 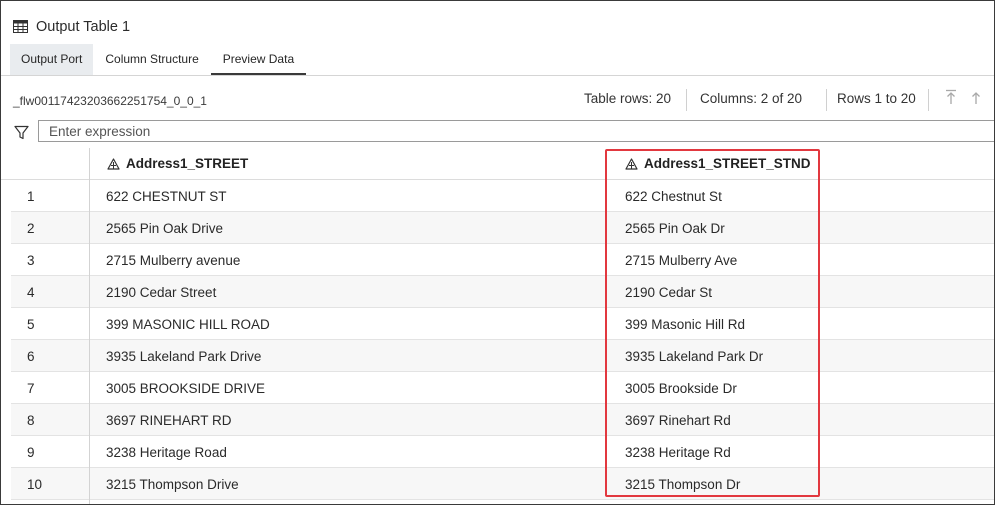 I want to click on row-number: 7, so click(x=31, y=388).